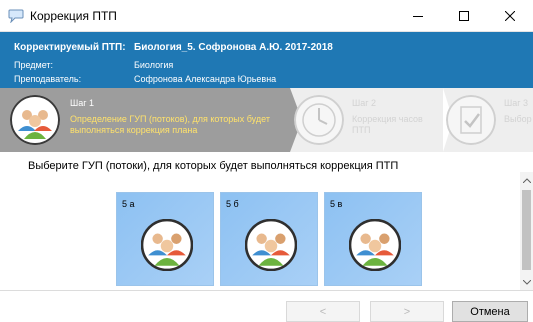 The width and height of the screenshot is (533, 322). What do you see at coordinates (82, 103) in the screenshot?
I see `step-1-number: Шаг 1` at bounding box center [82, 103].